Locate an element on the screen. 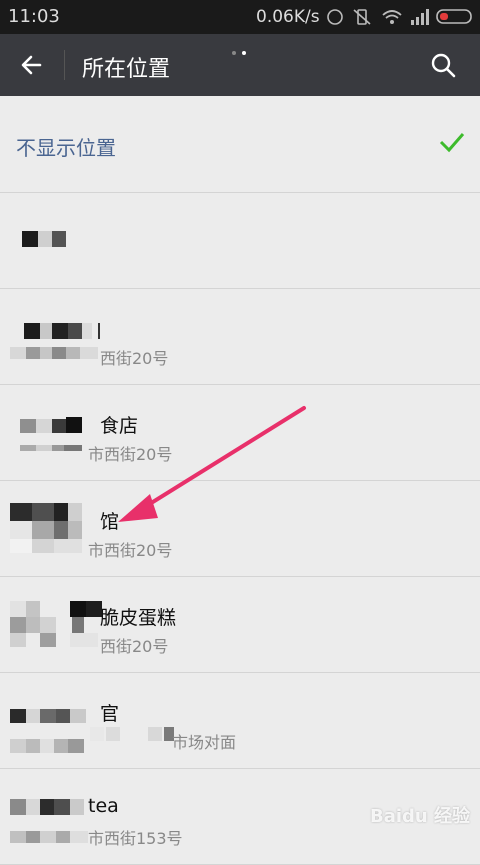 The width and height of the screenshot is (480, 865). appbar-divider is located at coordinates (64, 65).